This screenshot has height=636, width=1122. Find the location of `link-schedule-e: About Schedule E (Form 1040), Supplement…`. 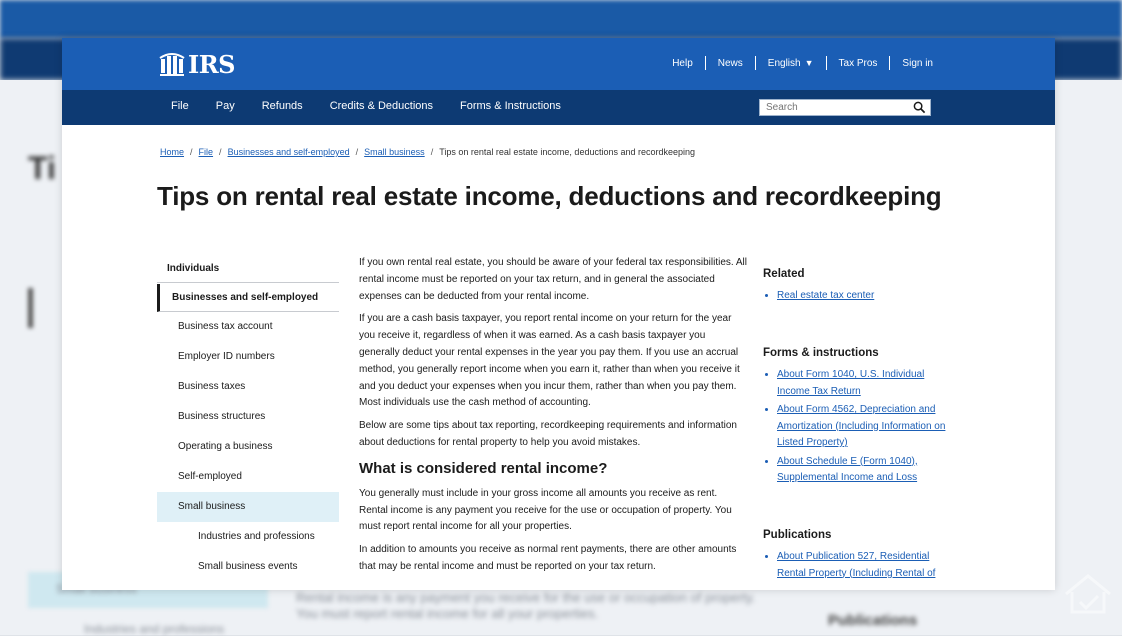

link-schedule-e: About Schedule E (Form 1040), Supplement… is located at coordinates (847, 470).